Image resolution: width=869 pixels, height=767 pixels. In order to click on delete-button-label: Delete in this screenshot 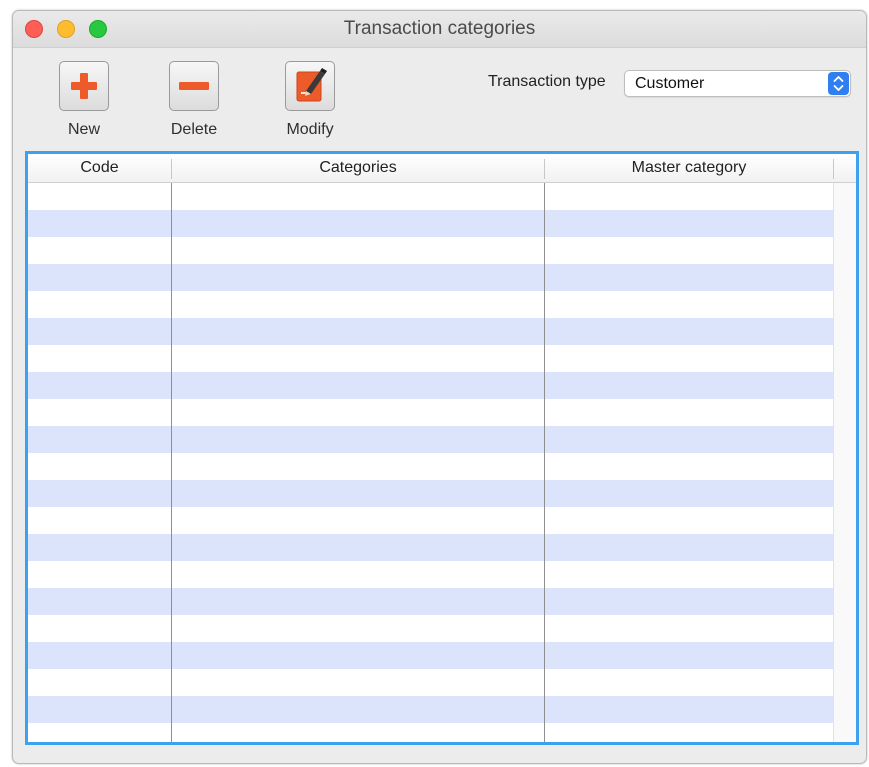, I will do `click(194, 129)`.